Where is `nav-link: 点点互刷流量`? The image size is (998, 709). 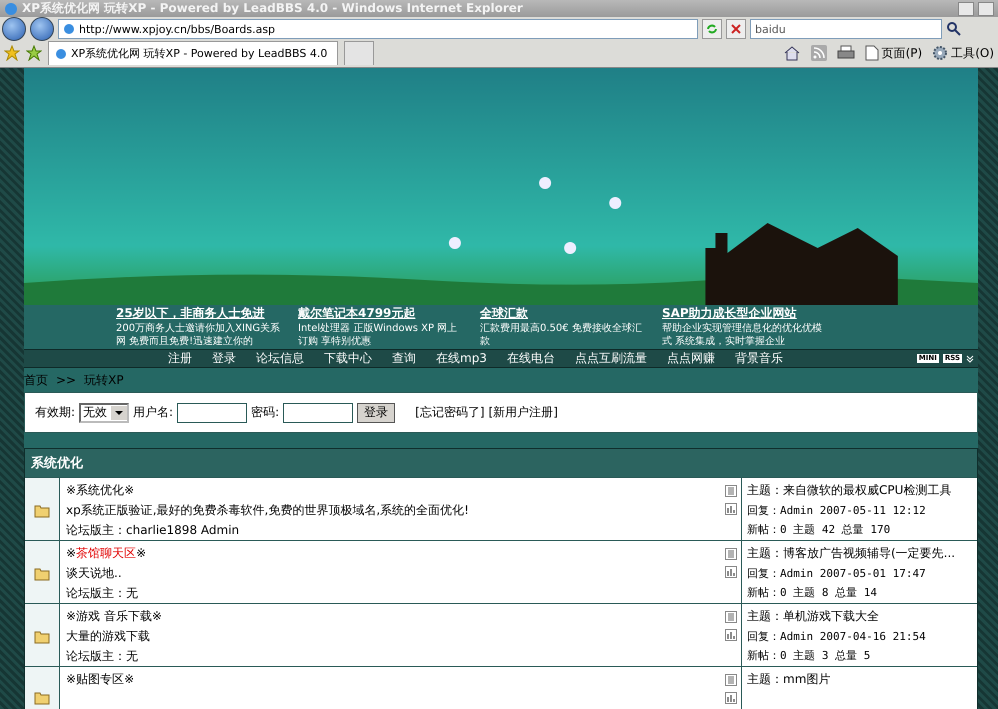 nav-link: 点点互刷流量 is located at coordinates (610, 358).